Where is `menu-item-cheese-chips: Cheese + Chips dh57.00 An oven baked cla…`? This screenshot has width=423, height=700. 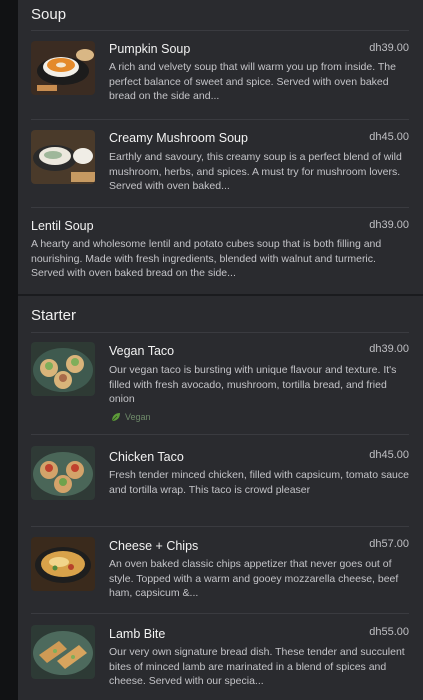
menu-item-cheese-chips: Cheese + Chips dh57.00 An oven baked cla… is located at coordinates (220, 574).